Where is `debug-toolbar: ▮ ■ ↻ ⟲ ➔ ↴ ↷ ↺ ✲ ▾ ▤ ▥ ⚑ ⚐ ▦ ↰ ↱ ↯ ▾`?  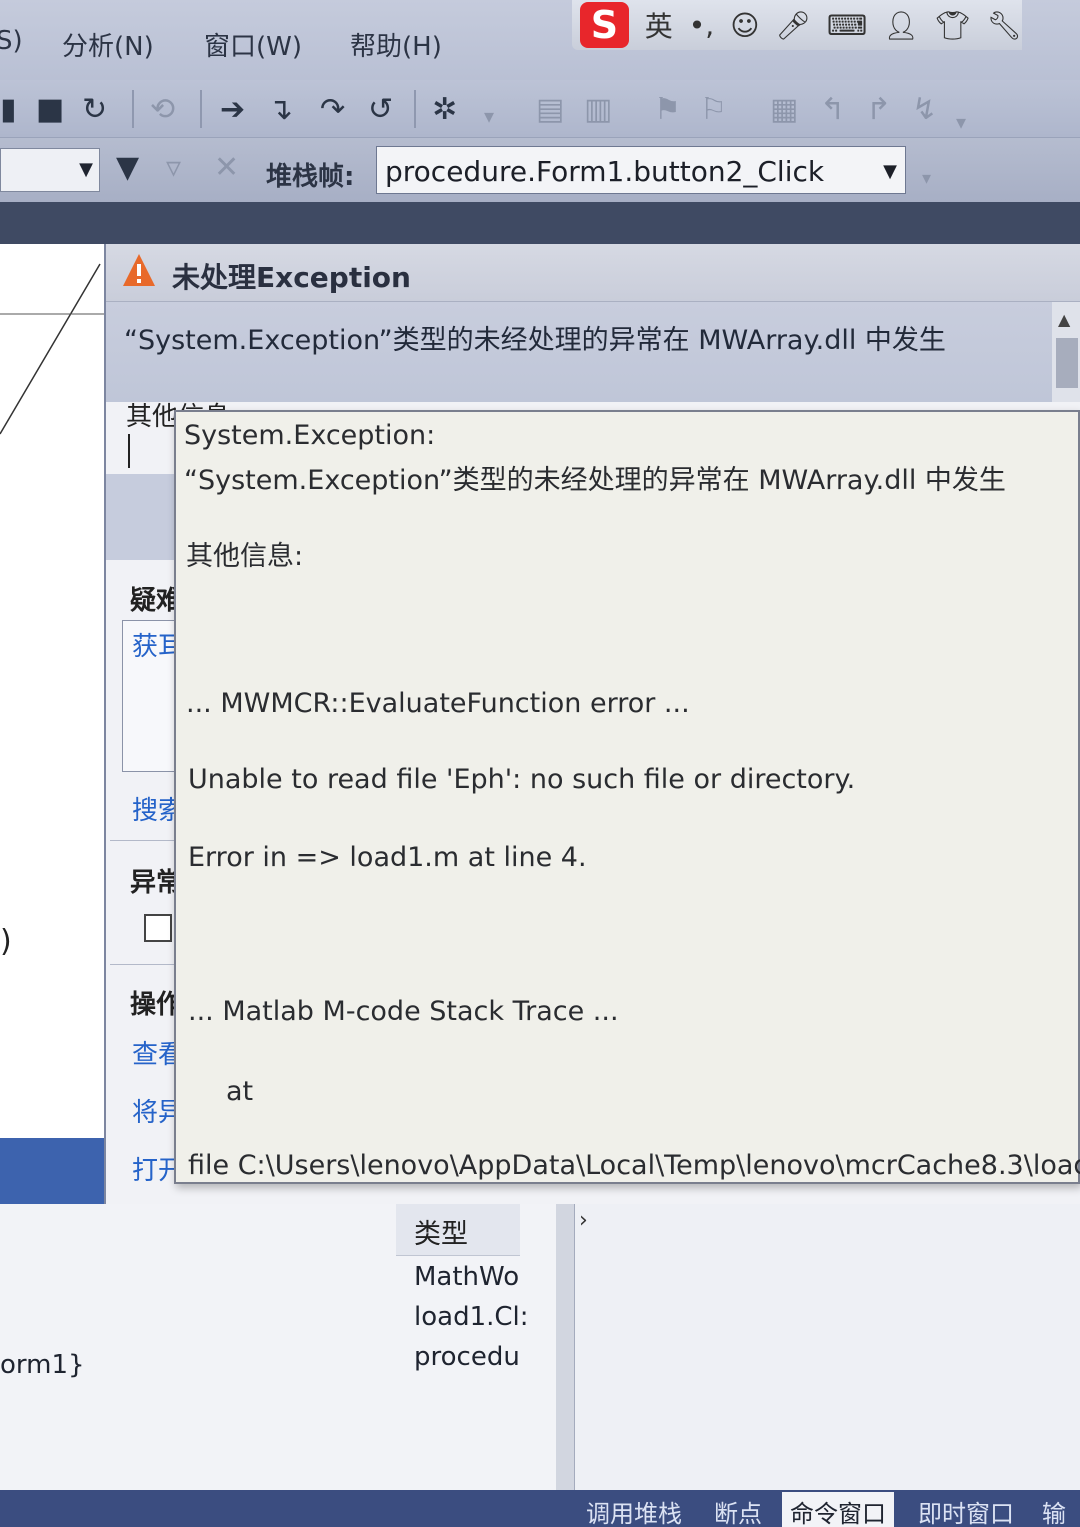 debug-toolbar: ▮ ■ ↻ ⟲ ➔ ↴ ↷ ↺ ✲ ▾ ▤ ▥ ⚑ ⚐ ▦ ↰ ↱ ↯ ▾ is located at coordinates (540, 109).